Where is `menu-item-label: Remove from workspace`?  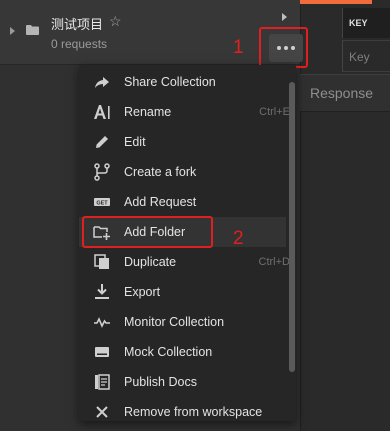
menu-item-label: Remove from workspace is located at coordinates (193, 412).